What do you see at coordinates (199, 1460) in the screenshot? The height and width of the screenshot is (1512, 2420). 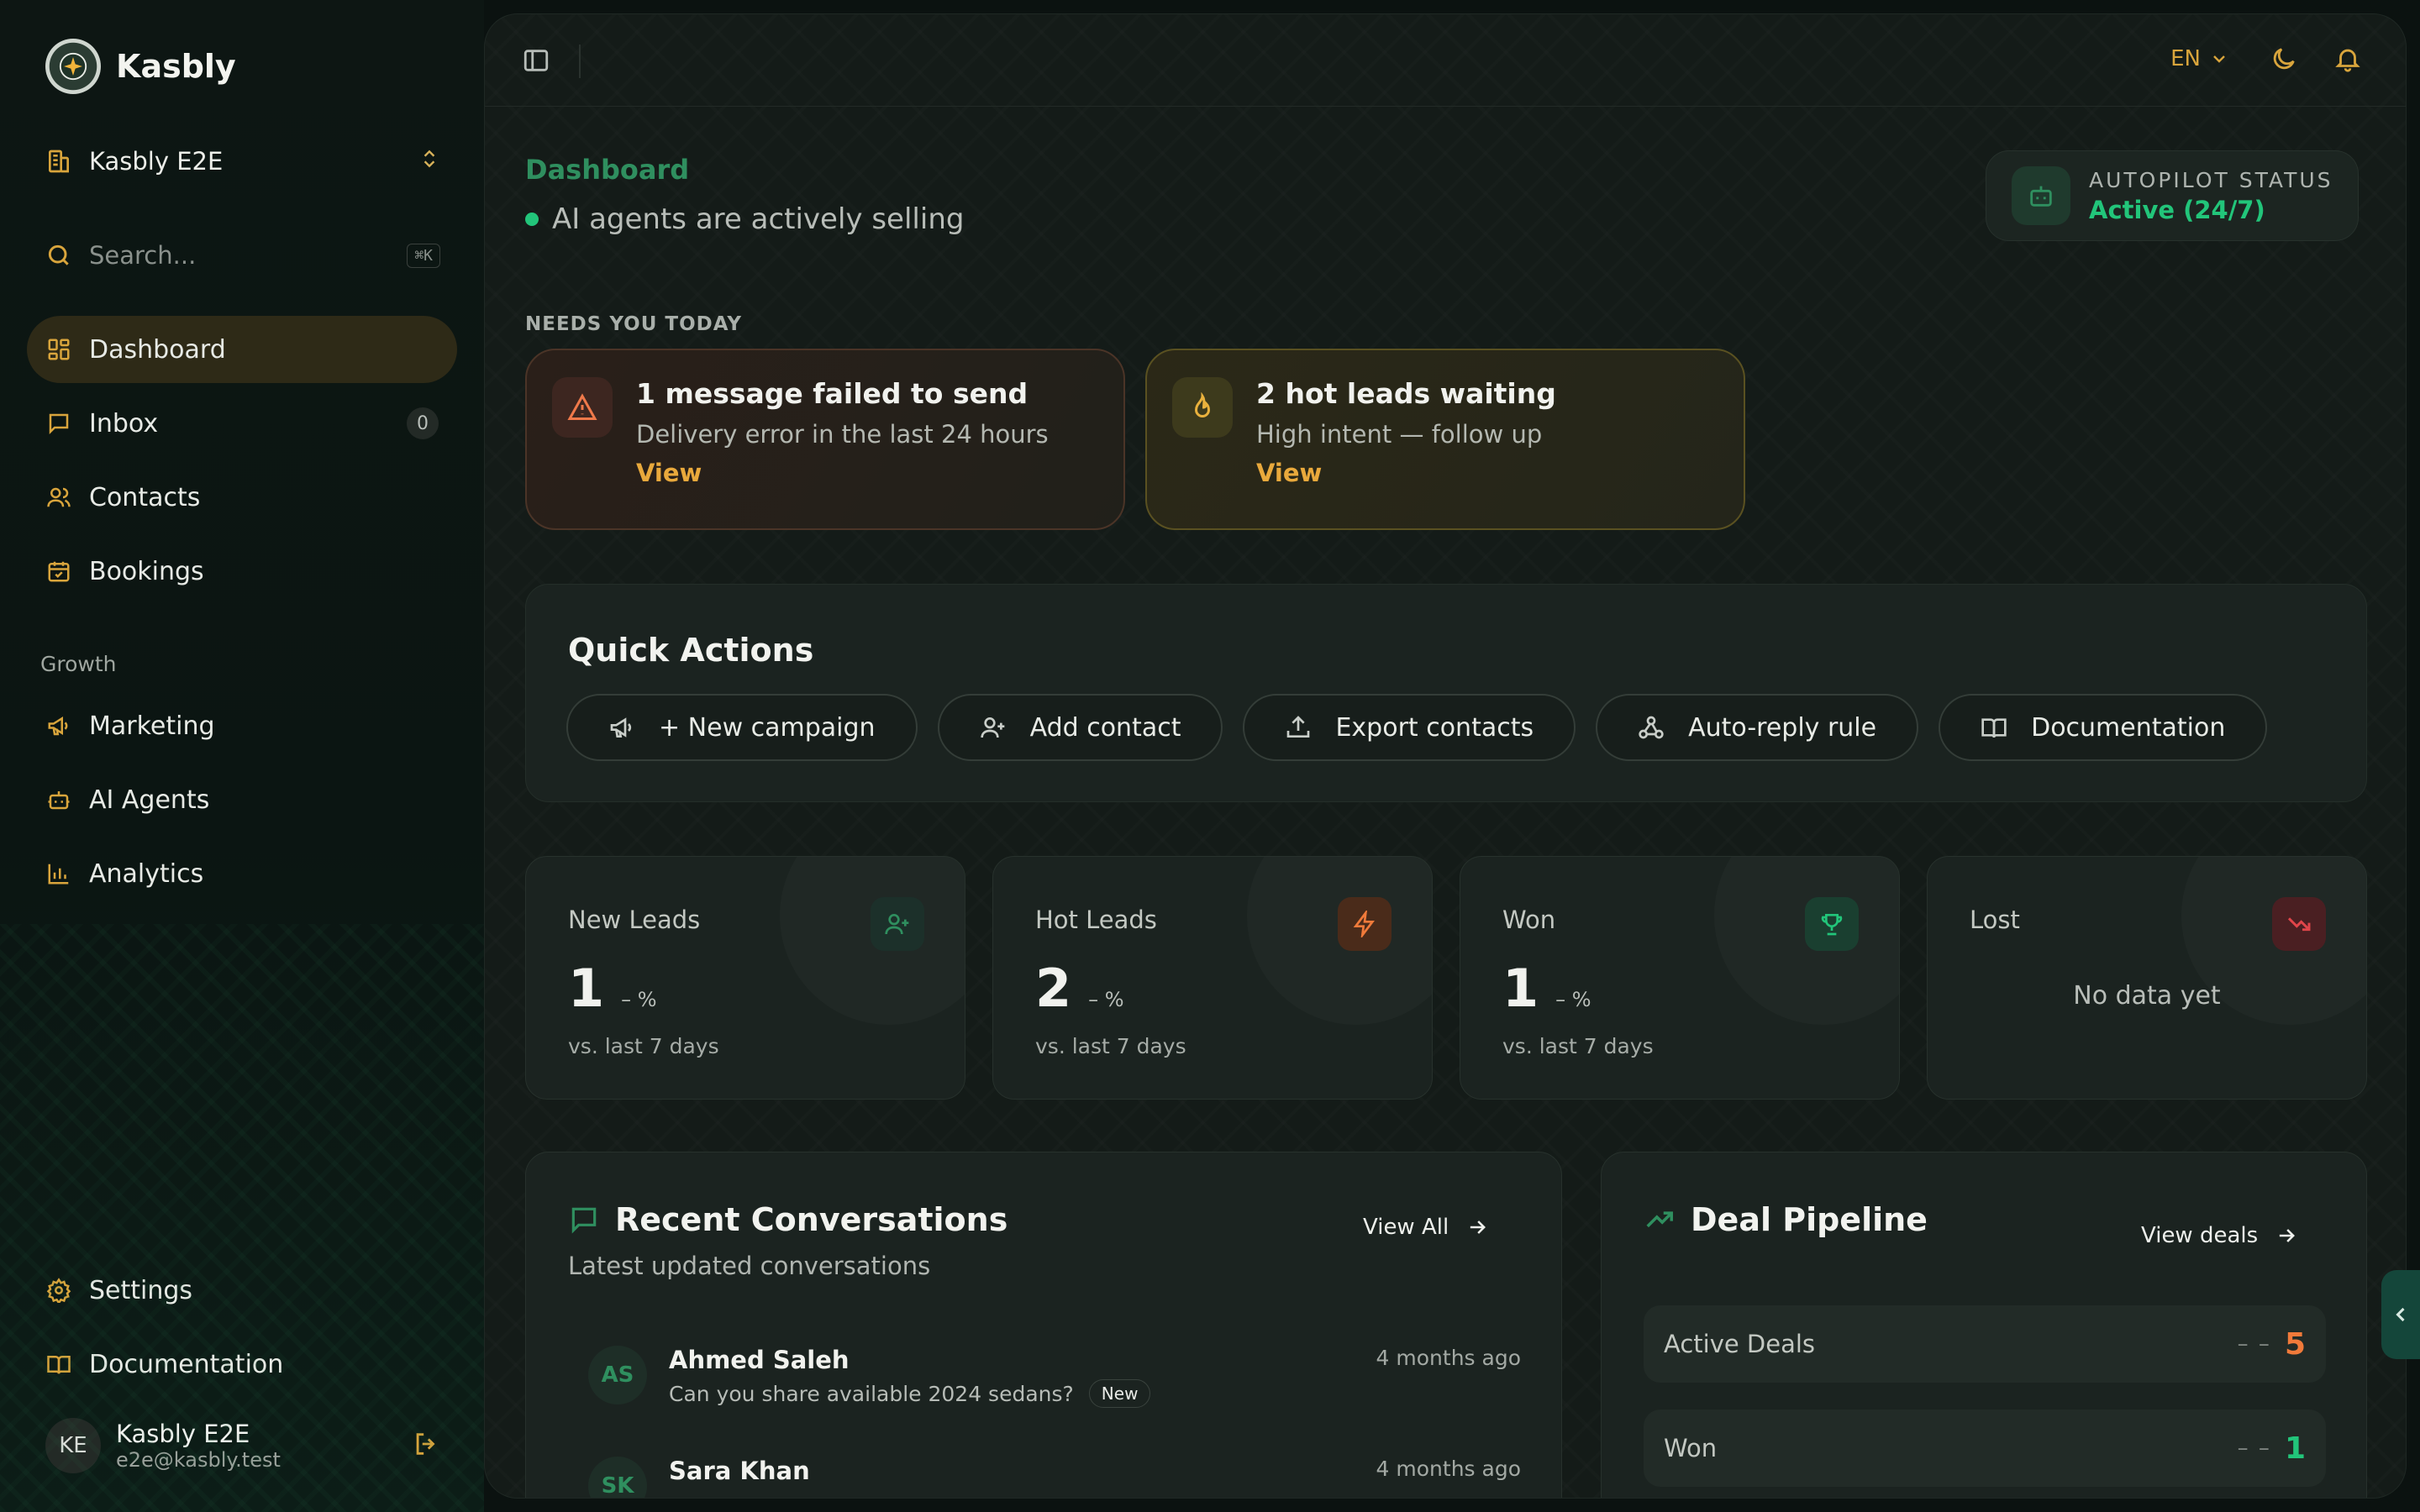 I see `user-email: e2e@kasbly.test` at bounding box center [199, 1460].